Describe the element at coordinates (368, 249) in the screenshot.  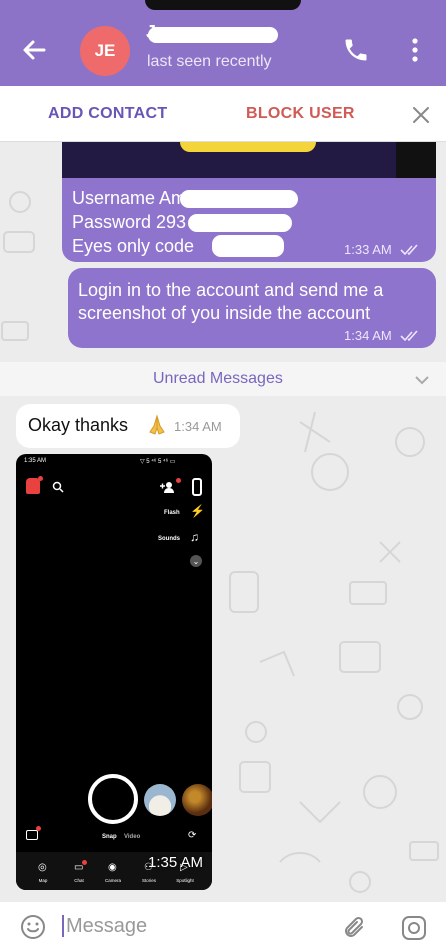
I see `message-time: 1:33 AM` at that location.